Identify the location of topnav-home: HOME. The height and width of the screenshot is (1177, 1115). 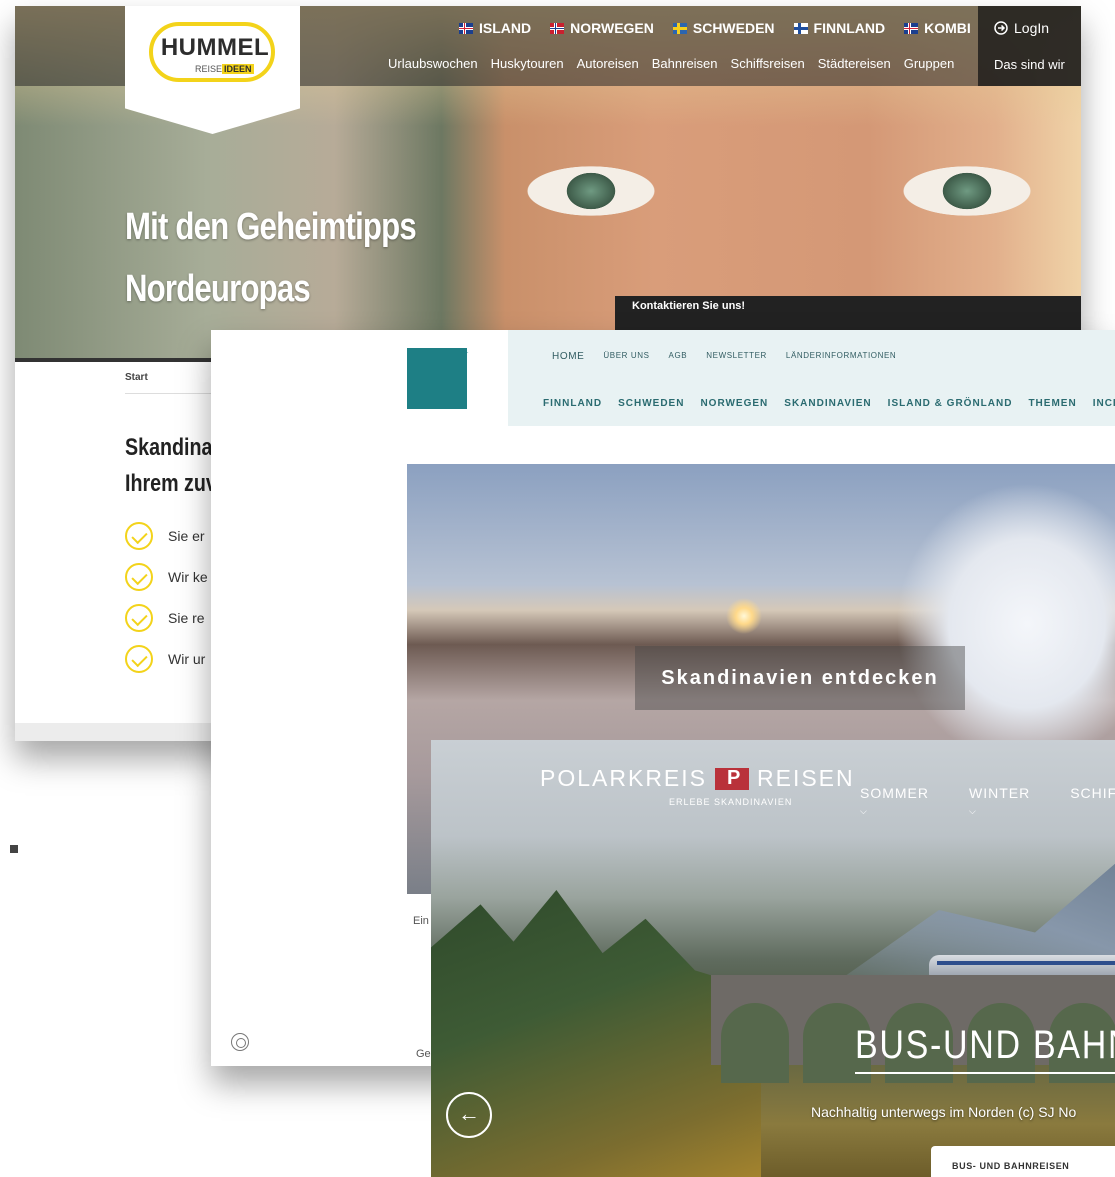
(568, 356).